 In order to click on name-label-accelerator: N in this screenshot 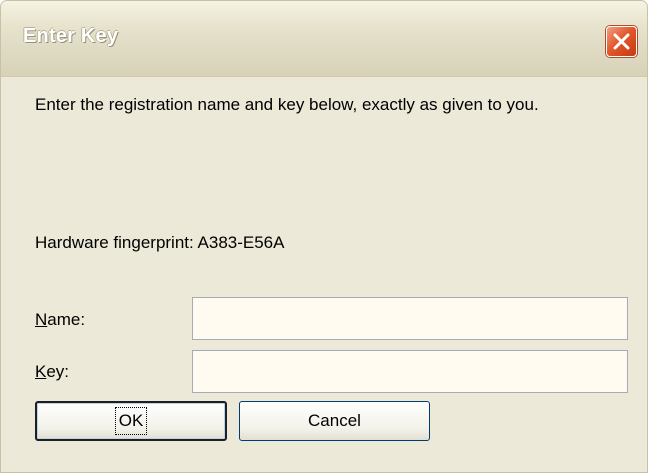, I will do `click(41, 319)`.